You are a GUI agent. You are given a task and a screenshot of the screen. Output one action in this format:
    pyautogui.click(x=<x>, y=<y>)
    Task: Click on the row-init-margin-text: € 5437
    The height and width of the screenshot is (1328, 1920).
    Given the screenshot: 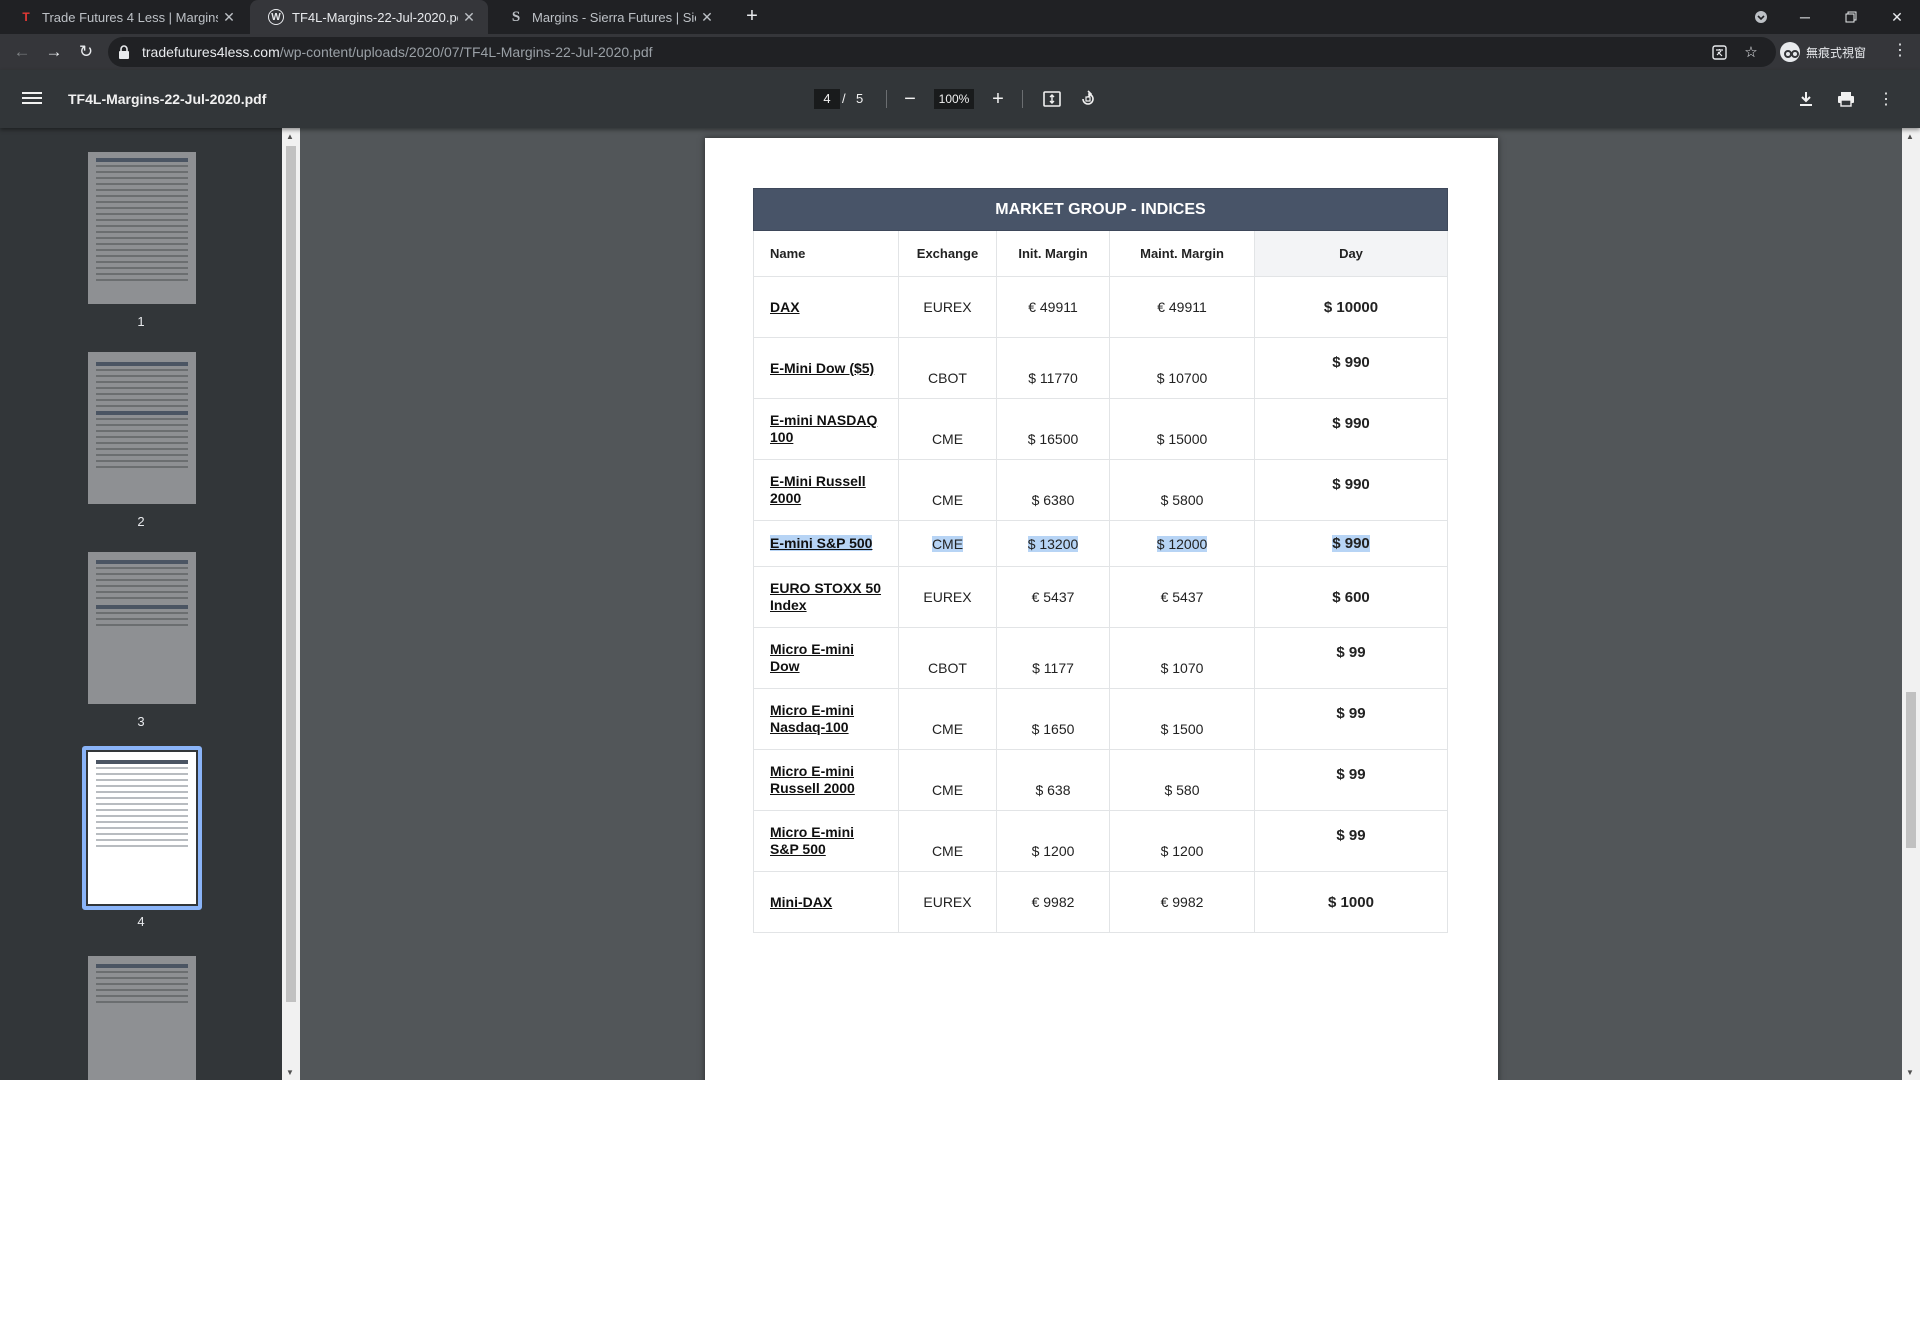 What is the action you would take?
    pyautogui.click(x=1053, y=597)
    